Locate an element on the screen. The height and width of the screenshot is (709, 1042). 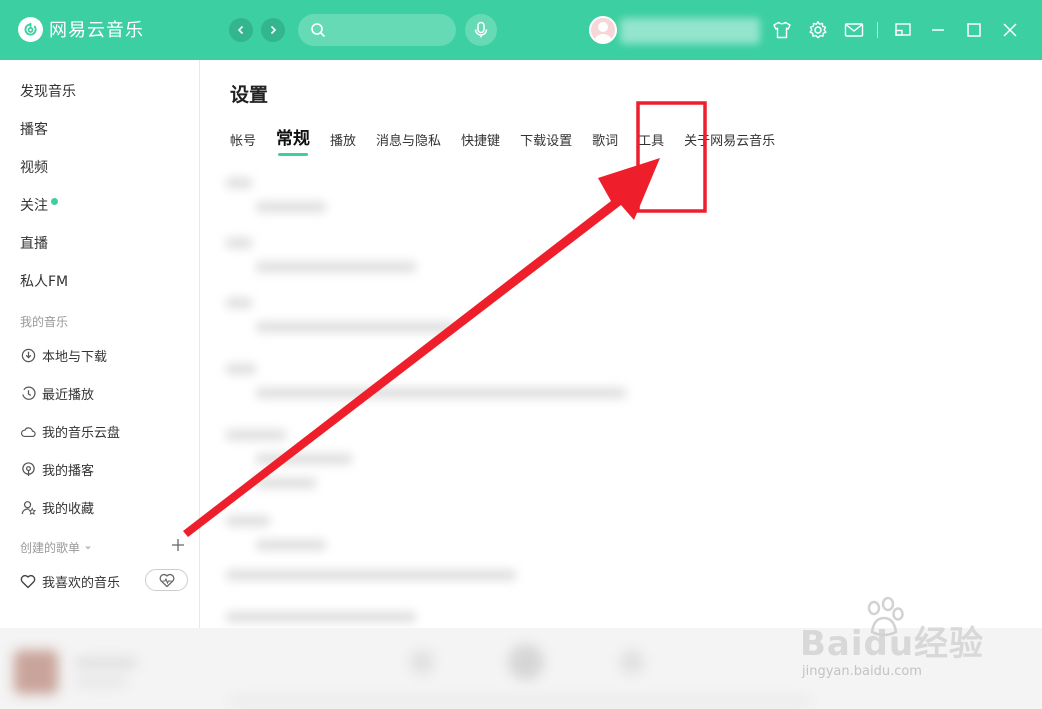
notification-dot is located at coordinates (54, 201).